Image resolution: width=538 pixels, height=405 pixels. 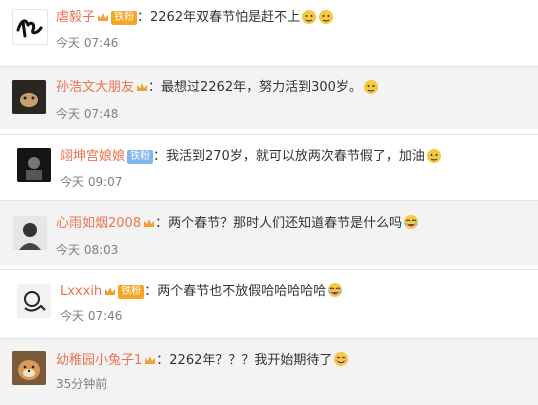 What do you see at coordinates (98, 223) in the screenshot?
I see `username: 心雨如烟2008` at bounding box center [98, 223].